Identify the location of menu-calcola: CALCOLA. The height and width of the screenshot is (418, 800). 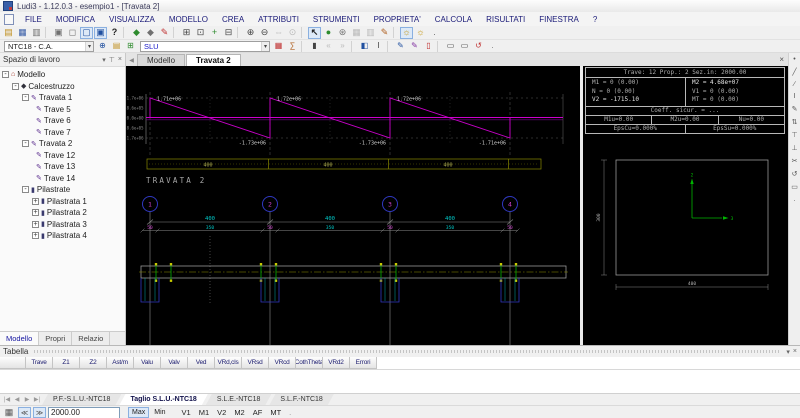
(453, 19).